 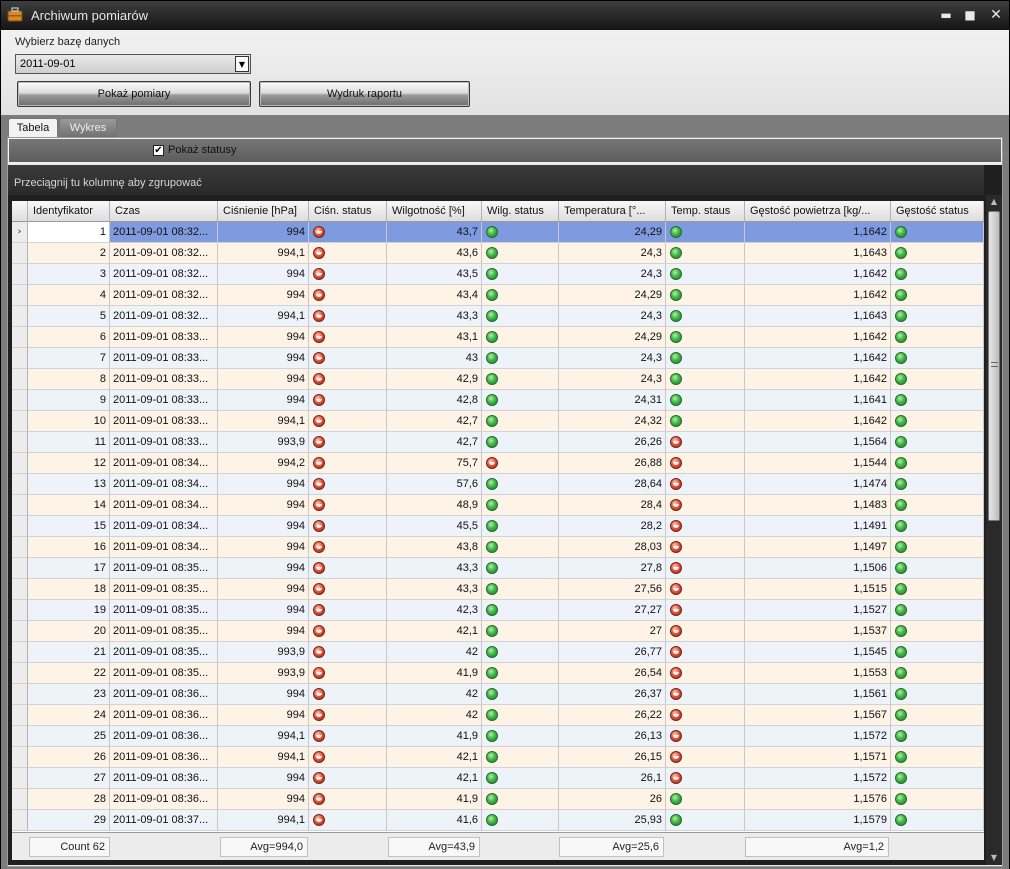 I want to click on temperature-cell: 26,37, so click(x=612, y=694).